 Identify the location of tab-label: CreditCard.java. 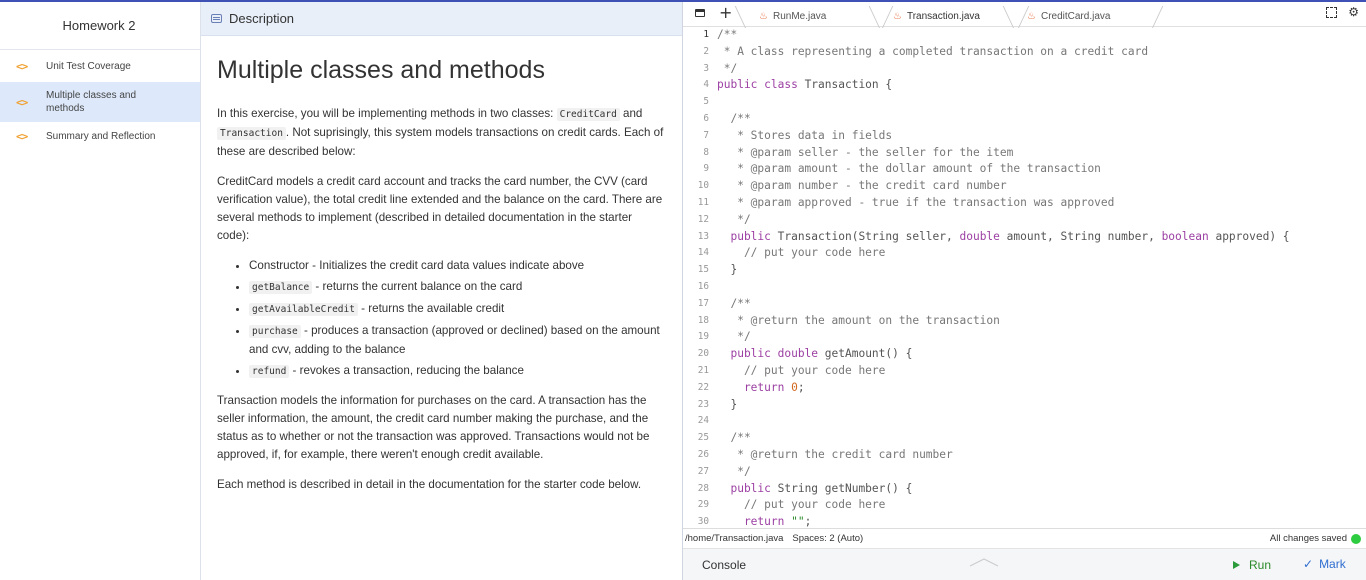
(1075, 16).